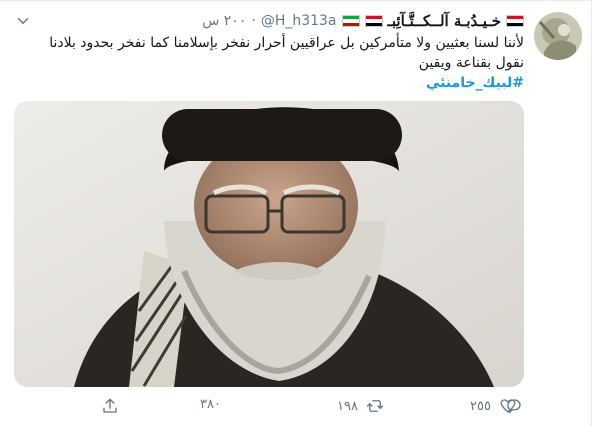 This screenshot has width=592, height=426. What do you see at coordinates (350, 21) in the screenshot?
I see `iran-flag-icon` at bounding box center [350, 21].